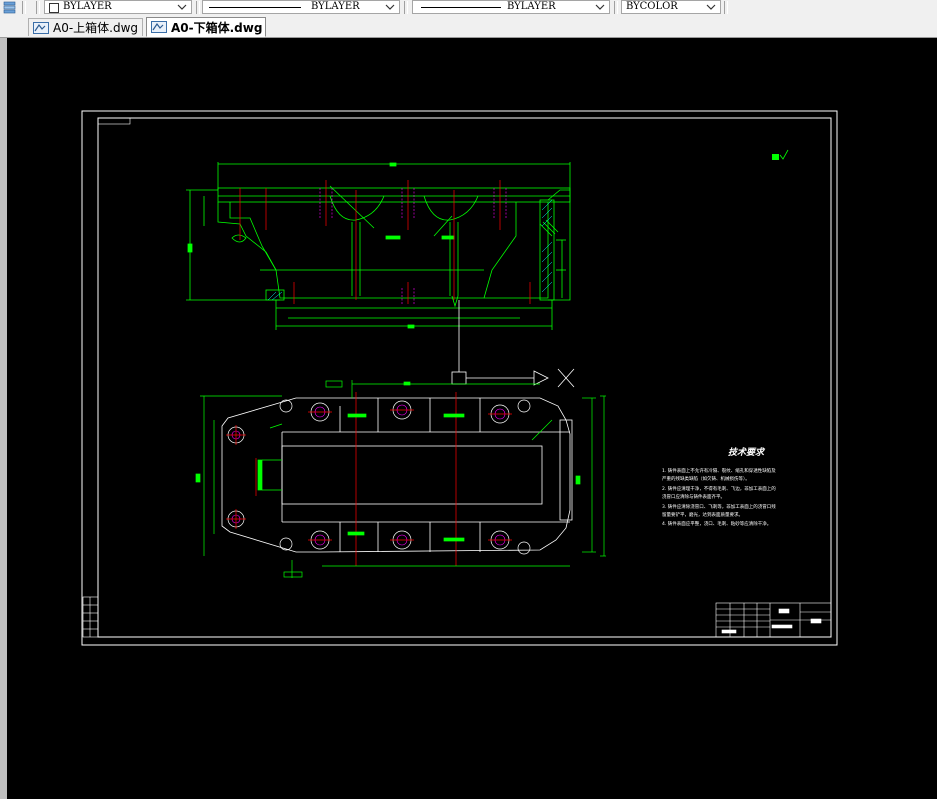 Image resolution: width=937 pixels, height=799 pixels. Describe the element at coordinates (217, 27) in the screenshot. I see `tab-label: A0-下箱体.dwg` at that location.